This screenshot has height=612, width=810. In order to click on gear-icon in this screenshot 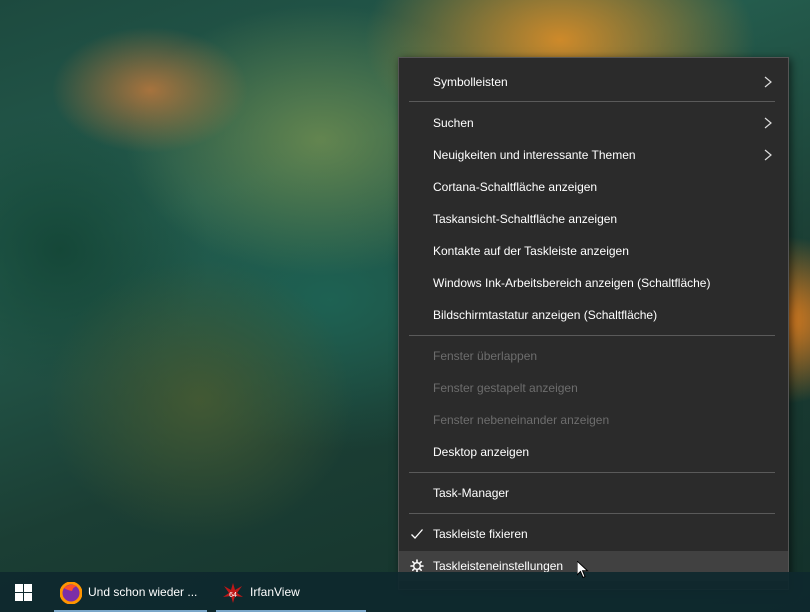, I will do `click(417, 566)`.